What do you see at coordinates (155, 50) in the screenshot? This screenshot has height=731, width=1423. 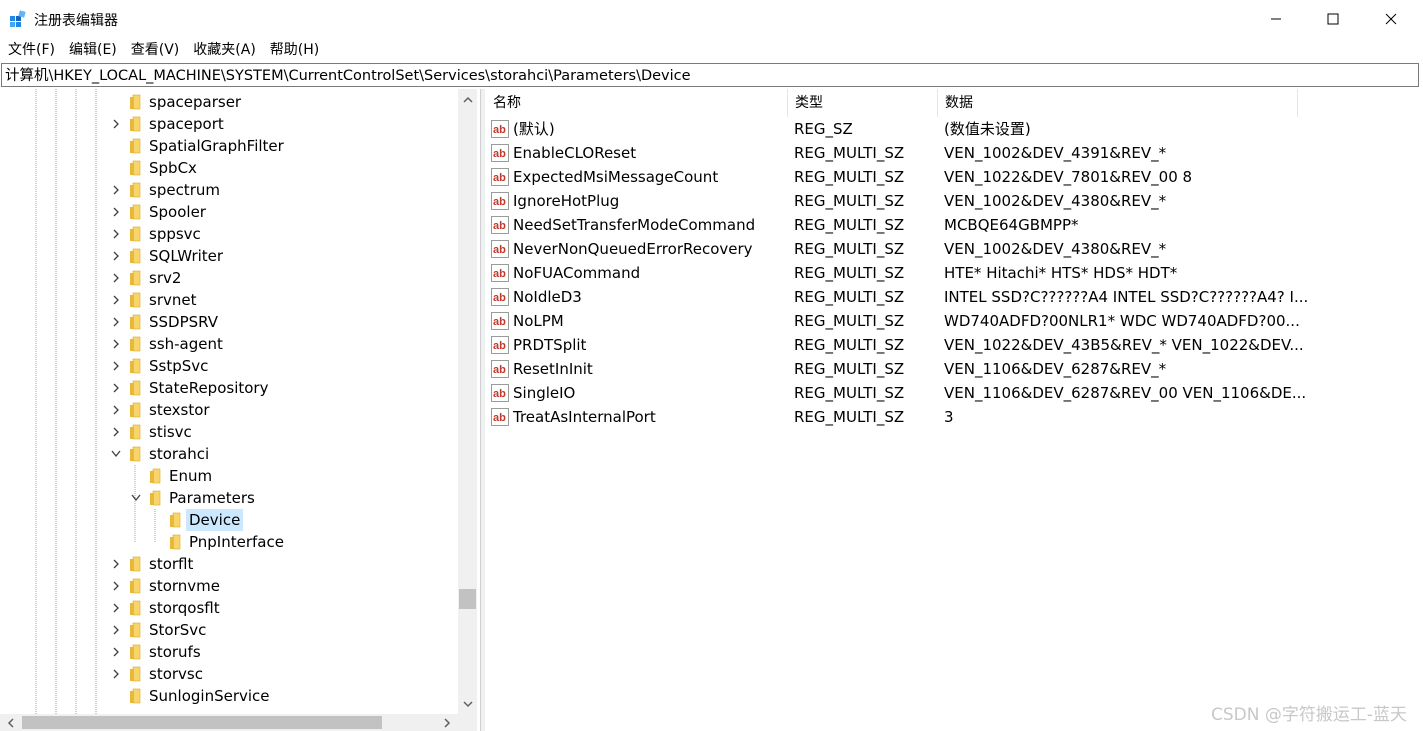 I see `menu-view: 查看(V)` at bounding box center [155, 50].